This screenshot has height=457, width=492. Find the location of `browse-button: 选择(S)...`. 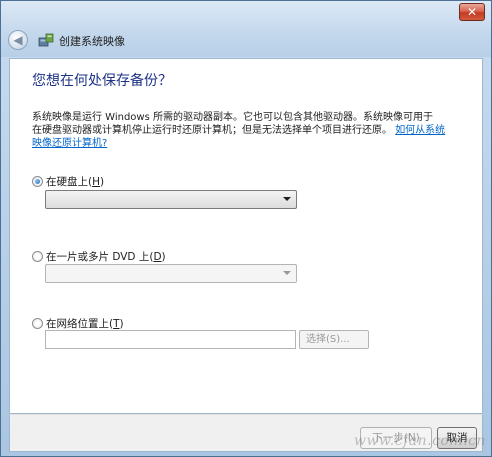

browse-button: 选择(S)... is located at coordinates (334, 339).